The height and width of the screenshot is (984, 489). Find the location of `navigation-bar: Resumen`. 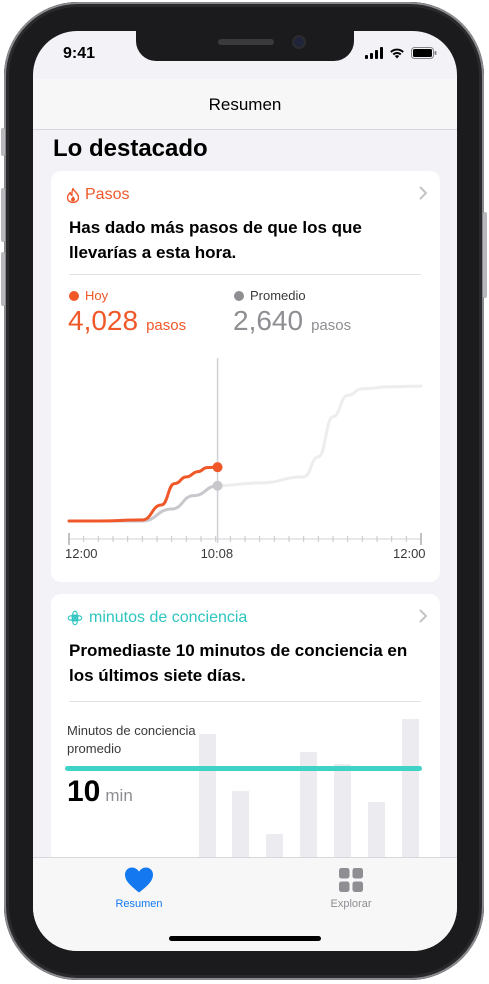

navigation-bar: Resumen is located at coordinates (245, 104).